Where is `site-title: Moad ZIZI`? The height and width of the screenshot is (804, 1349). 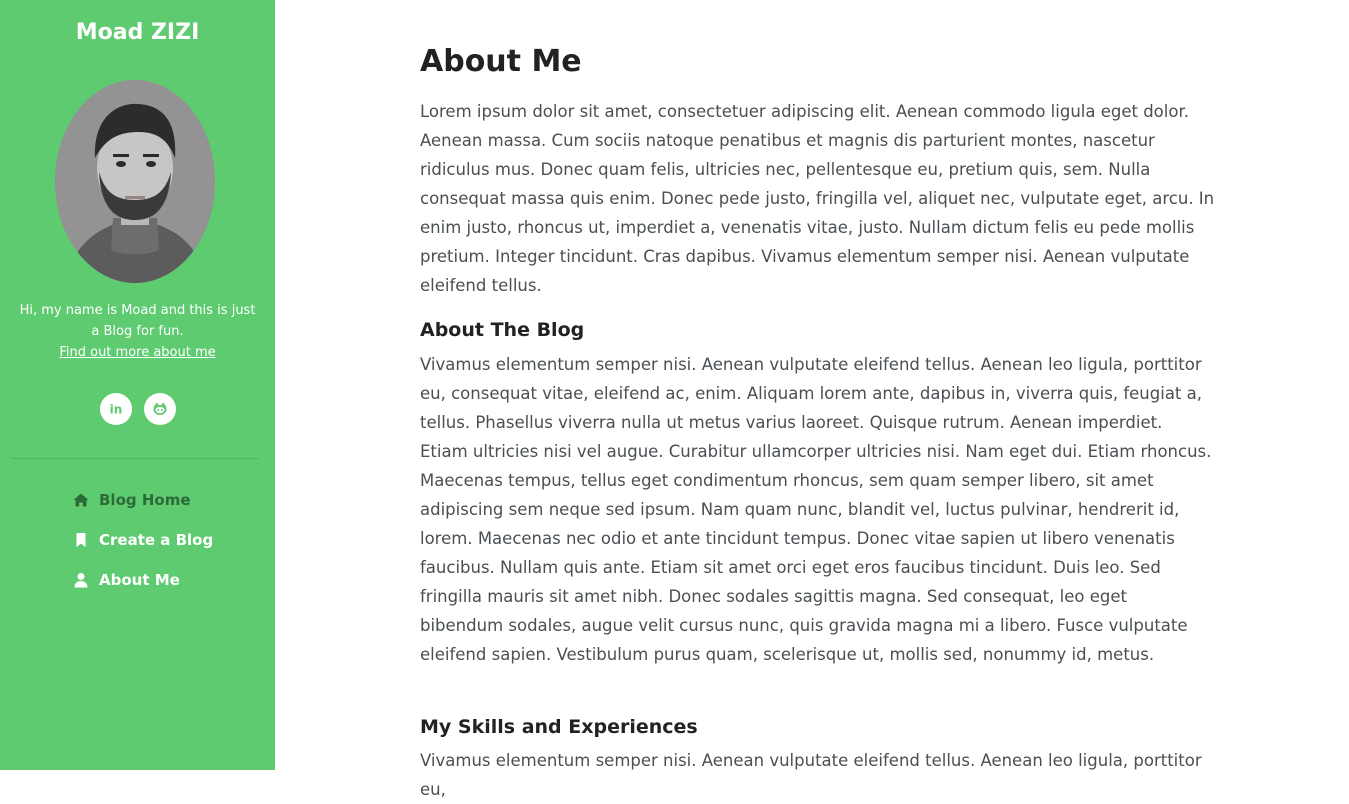 site-title: Moad ZIZI is located at coordinates (137, 32).